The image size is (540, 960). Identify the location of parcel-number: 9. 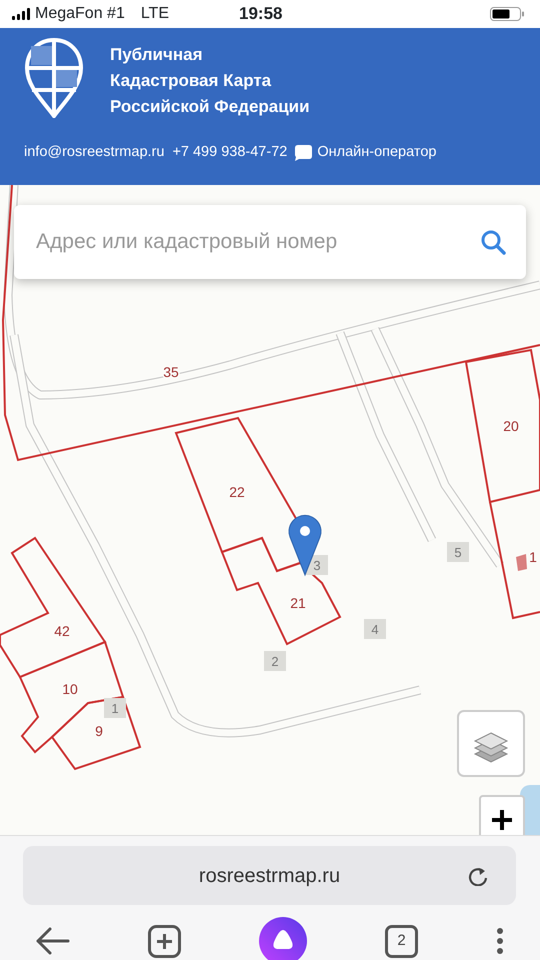
(99, 731).